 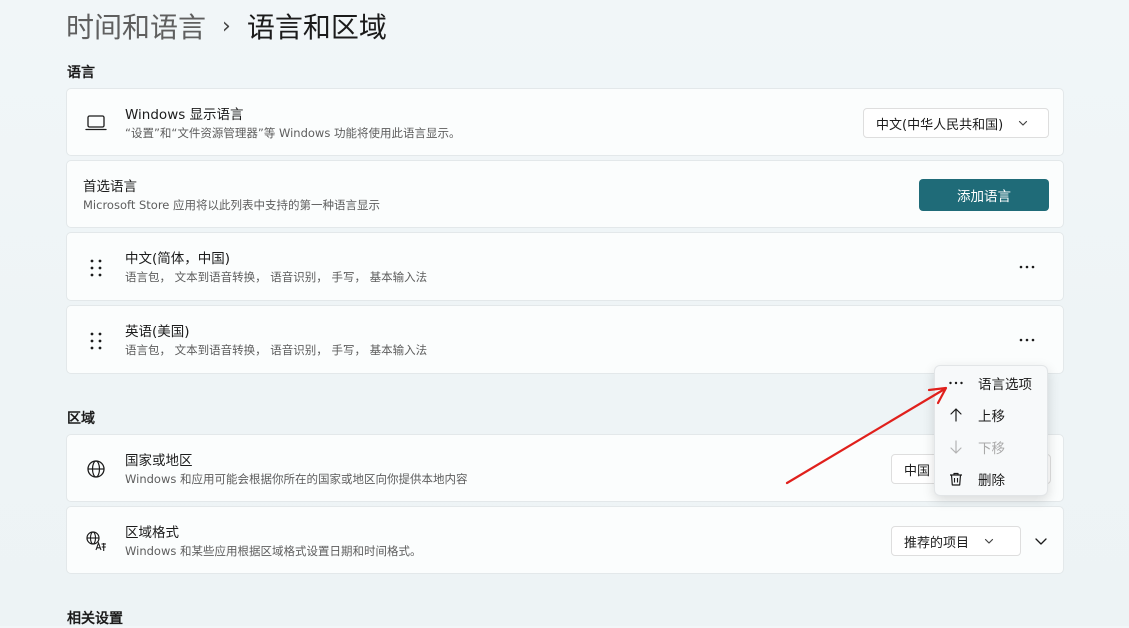 What do you see at coordinates (184, 115) in the screenshot?
I see `display-language-title: Windows 显示语言` at bounding box center [184, 115].